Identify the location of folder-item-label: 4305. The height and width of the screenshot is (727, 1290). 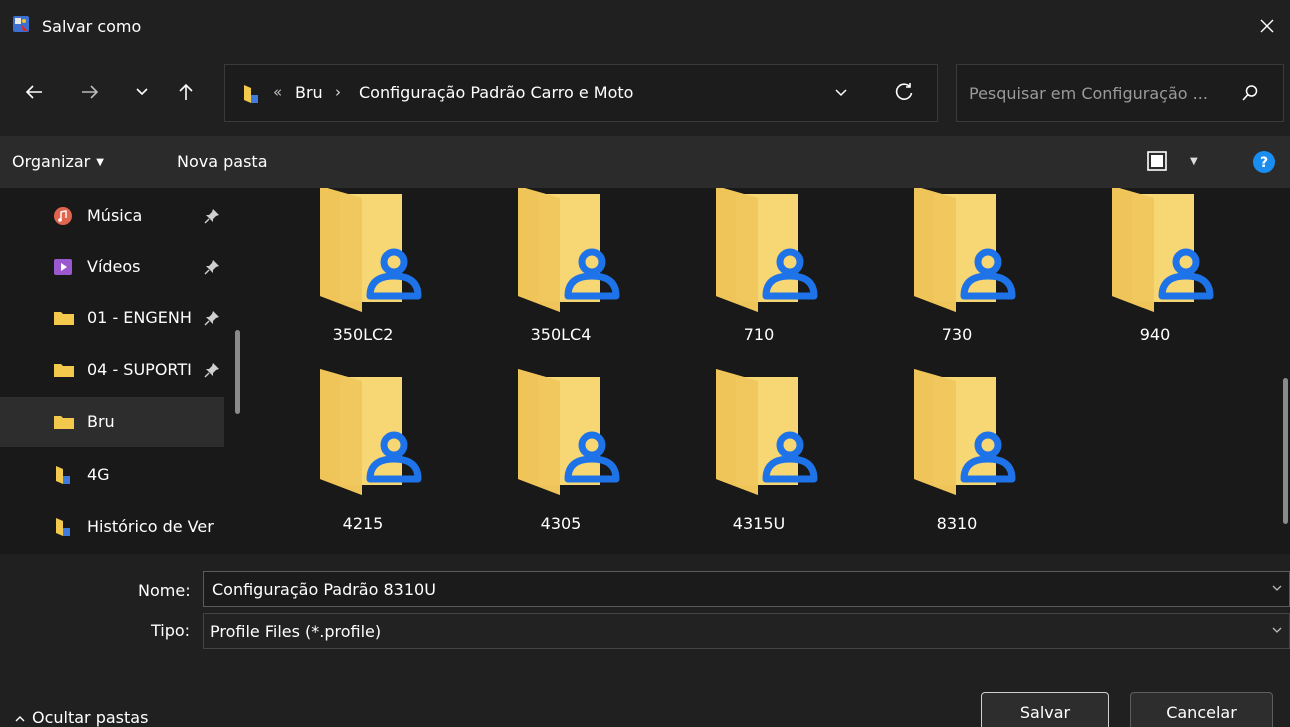
(561, 523).